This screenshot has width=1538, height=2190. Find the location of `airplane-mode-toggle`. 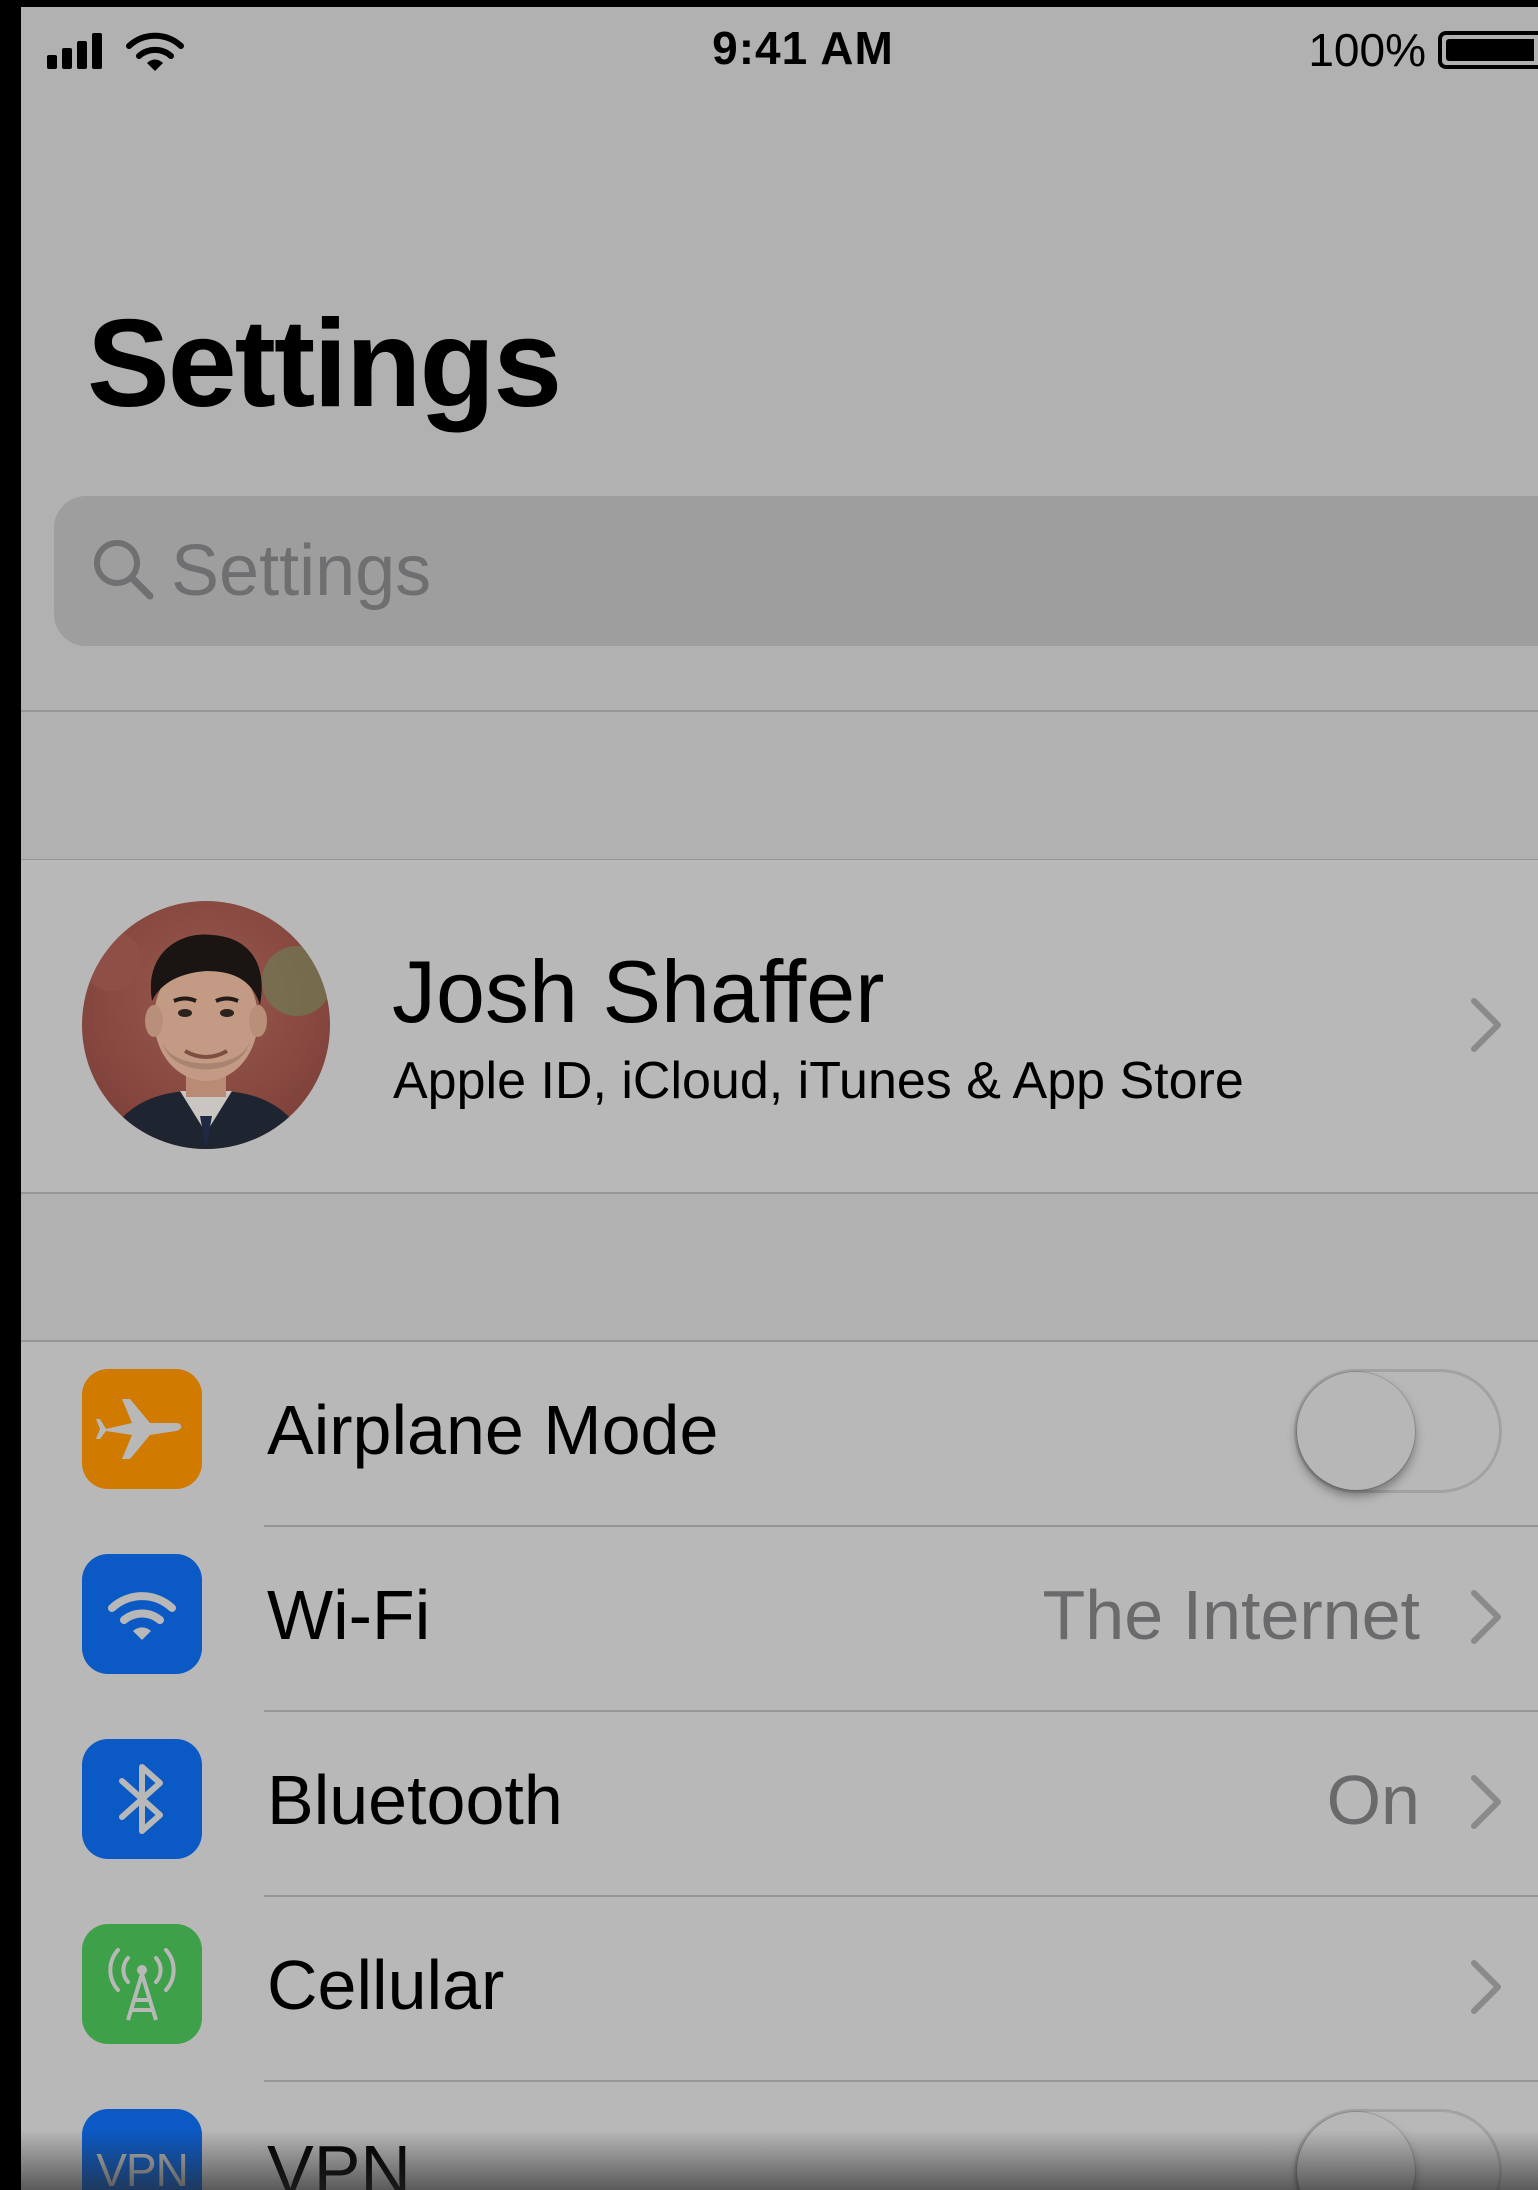

airplane-mode-toggle is located at coordinates (1398, 1431).